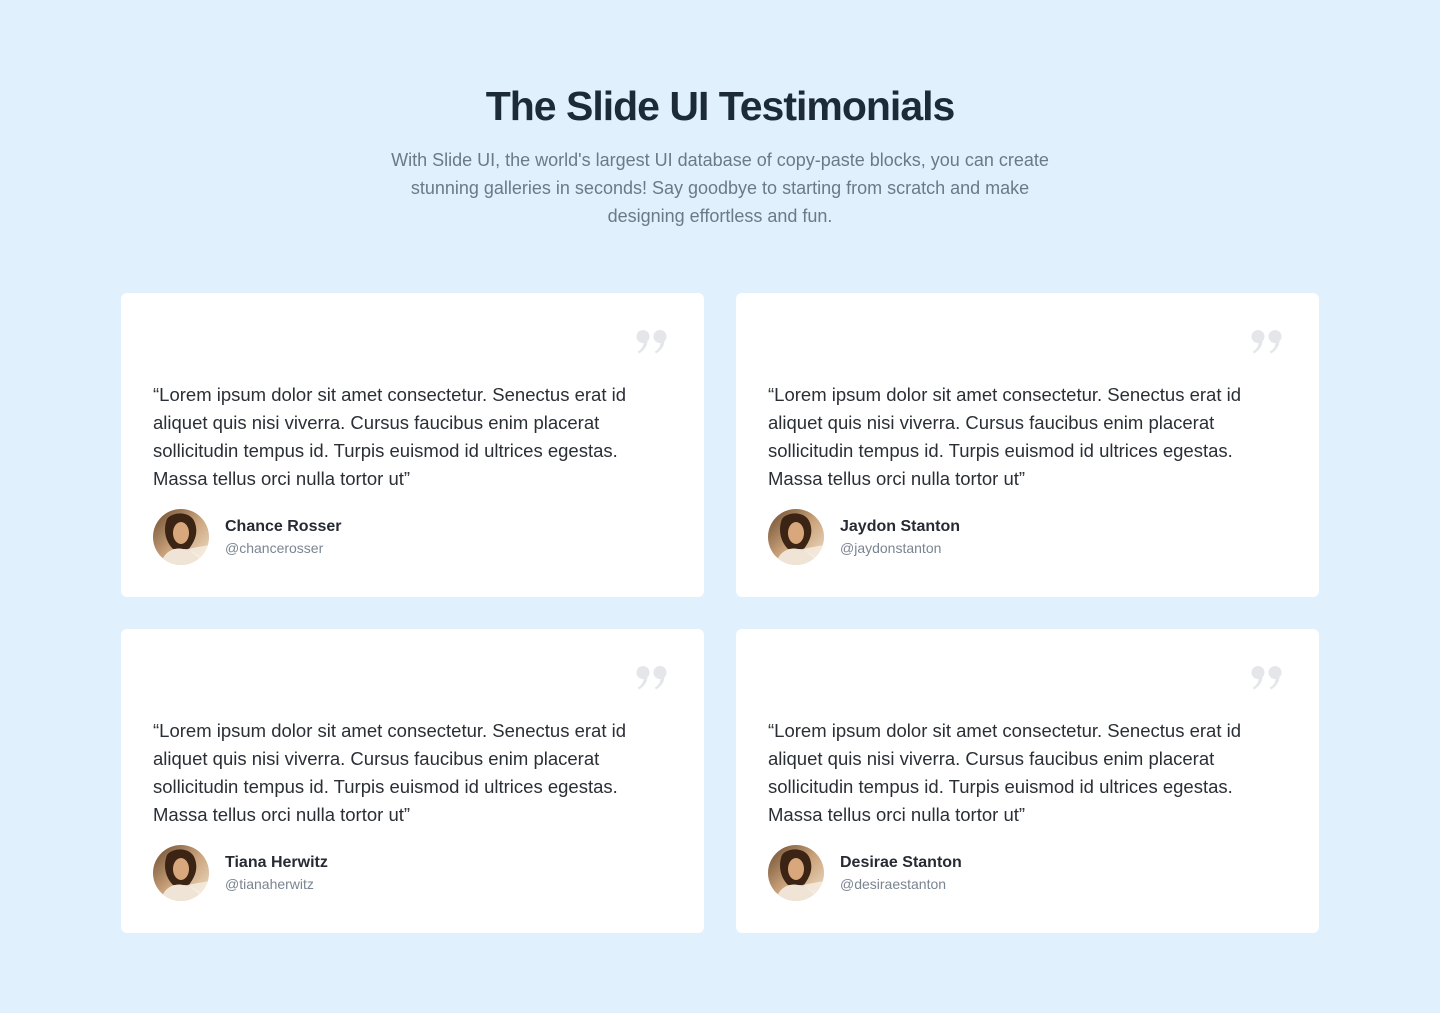  I want to click on testimonial-author: Desirae Stanton @desiraestanton, so click(865, 873).